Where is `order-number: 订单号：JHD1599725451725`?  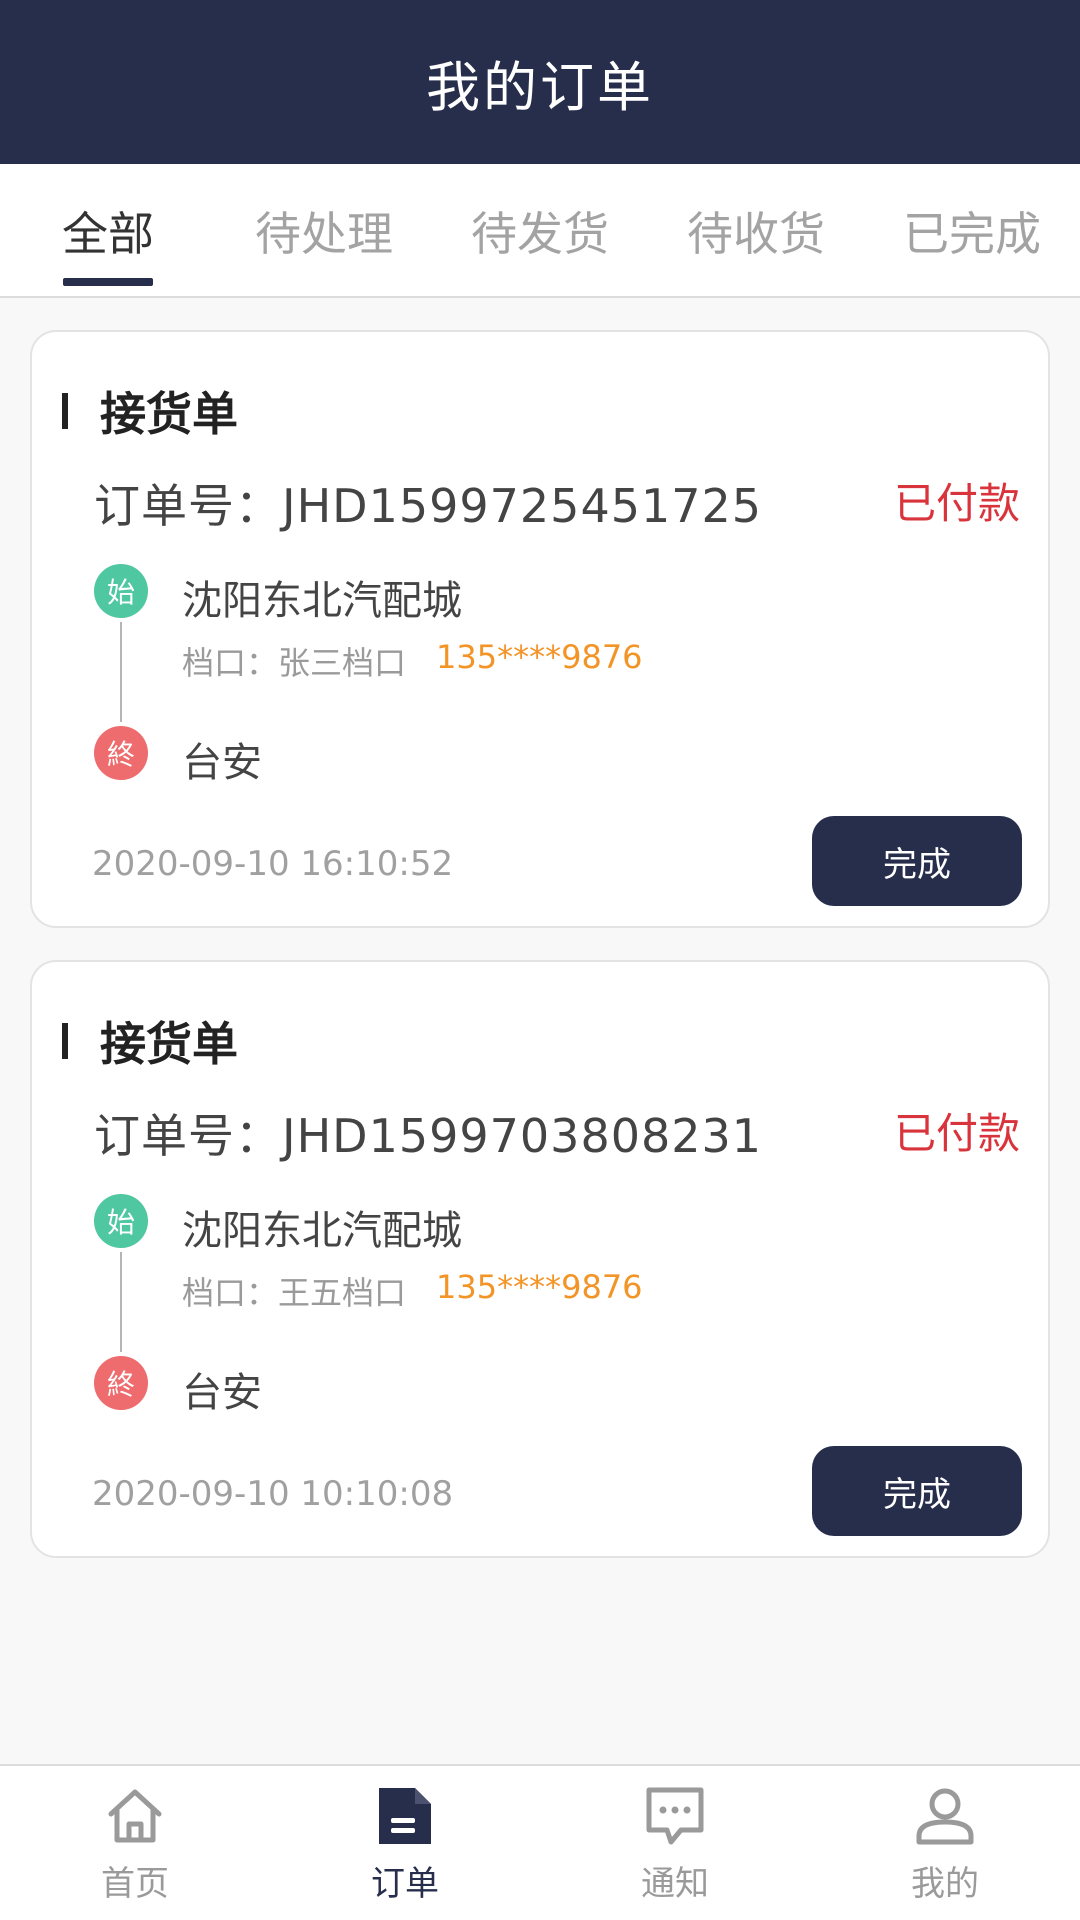 order-number: 订单号：JHD1599725451725 is located at coordinates (428, 503).